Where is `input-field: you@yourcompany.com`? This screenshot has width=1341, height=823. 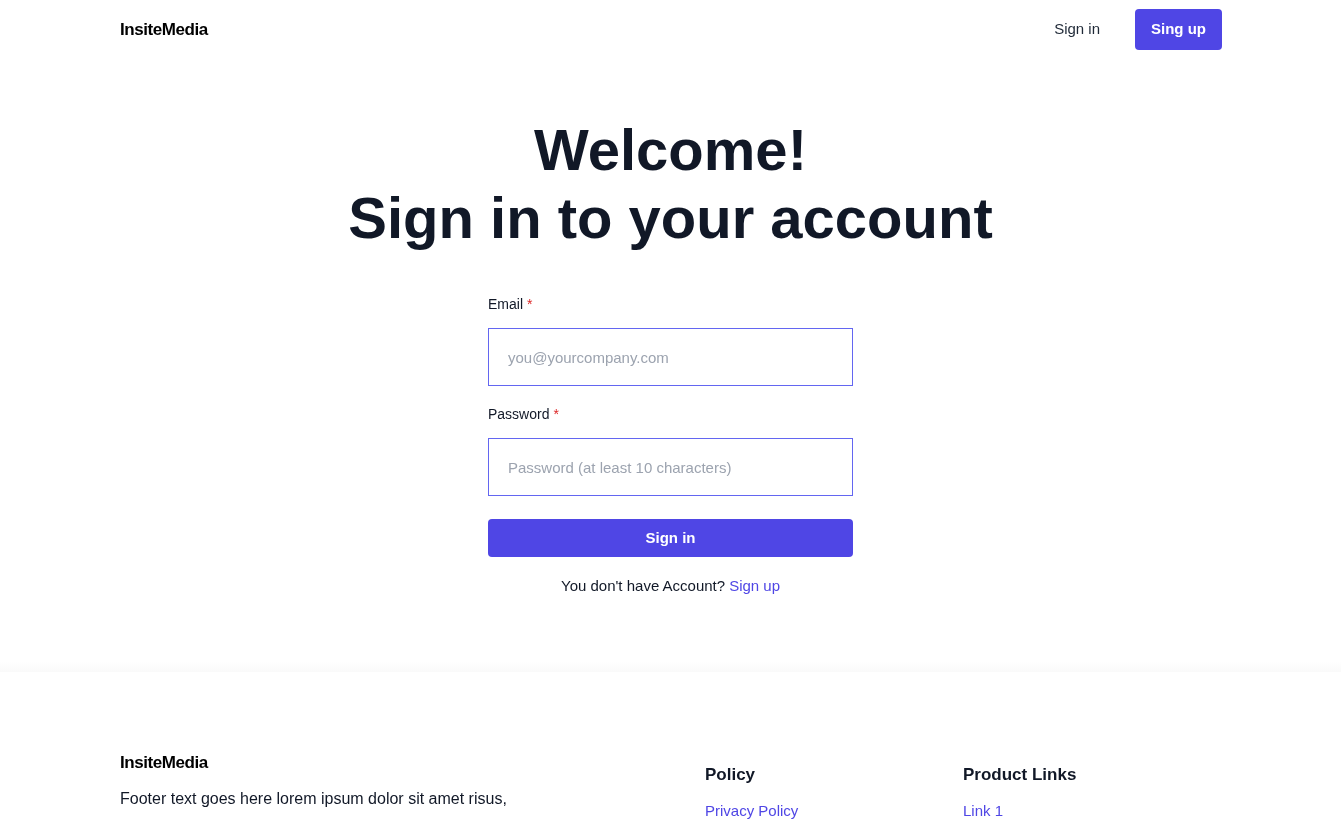
input-field: you@yourcompany.com is located at coordinates (670, 357).